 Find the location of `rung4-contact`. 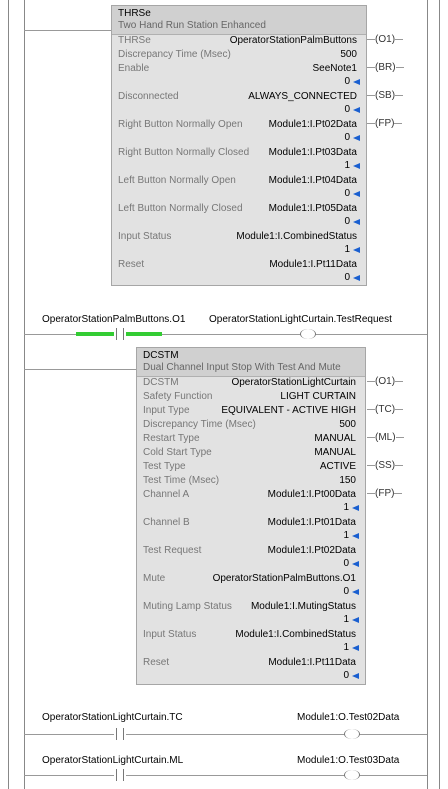

rung4-contact is located at coordinates (120, 734).